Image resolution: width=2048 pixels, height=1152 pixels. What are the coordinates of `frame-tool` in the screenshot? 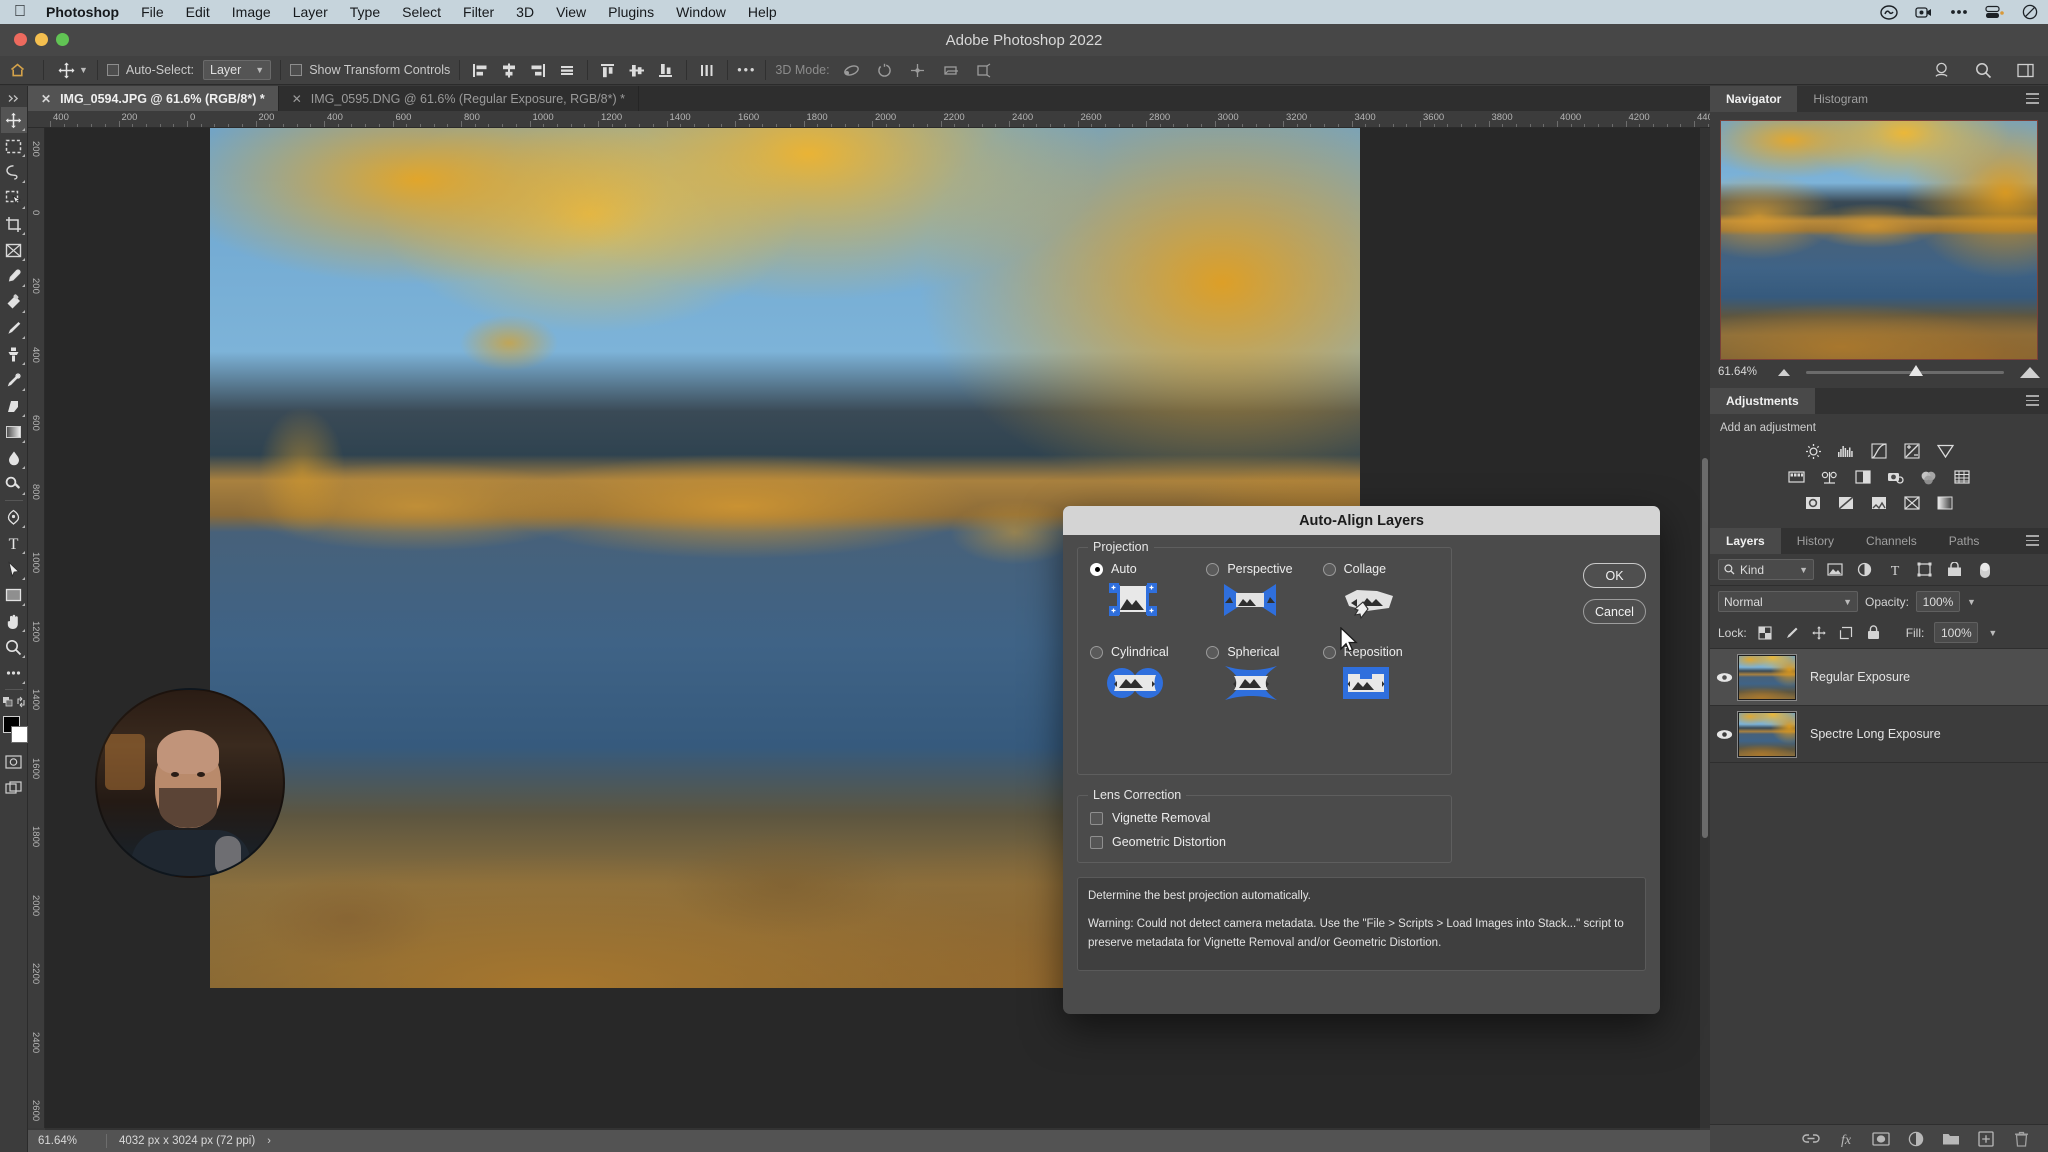 It's located at (14, 250).